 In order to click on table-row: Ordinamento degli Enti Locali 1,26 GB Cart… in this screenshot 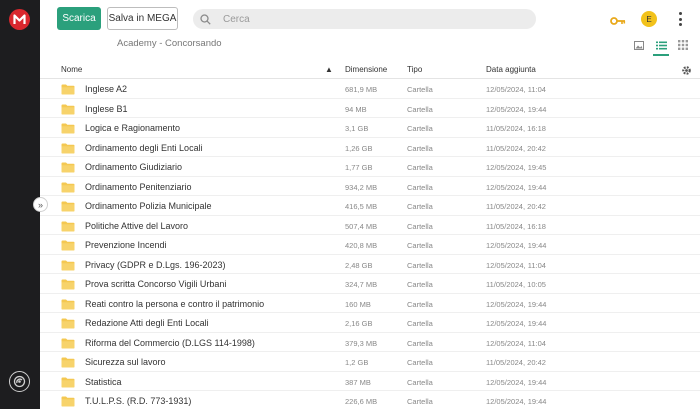, I will do `click(370, 147)`.